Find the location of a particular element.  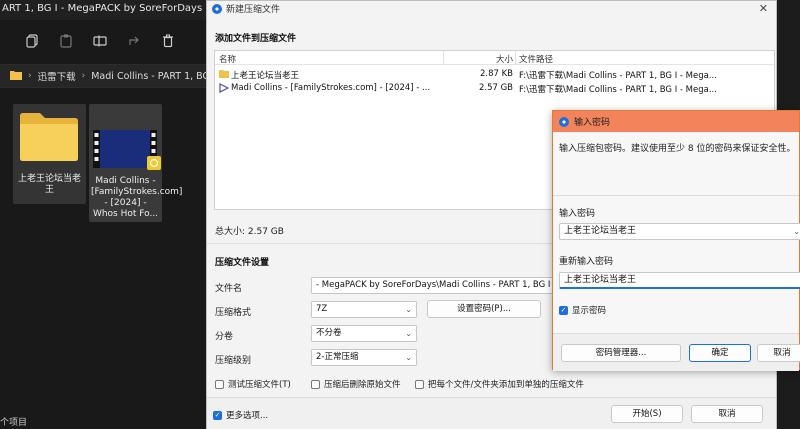

split-select: 不分卷 ⌄ is located at coordinates (364, 333).